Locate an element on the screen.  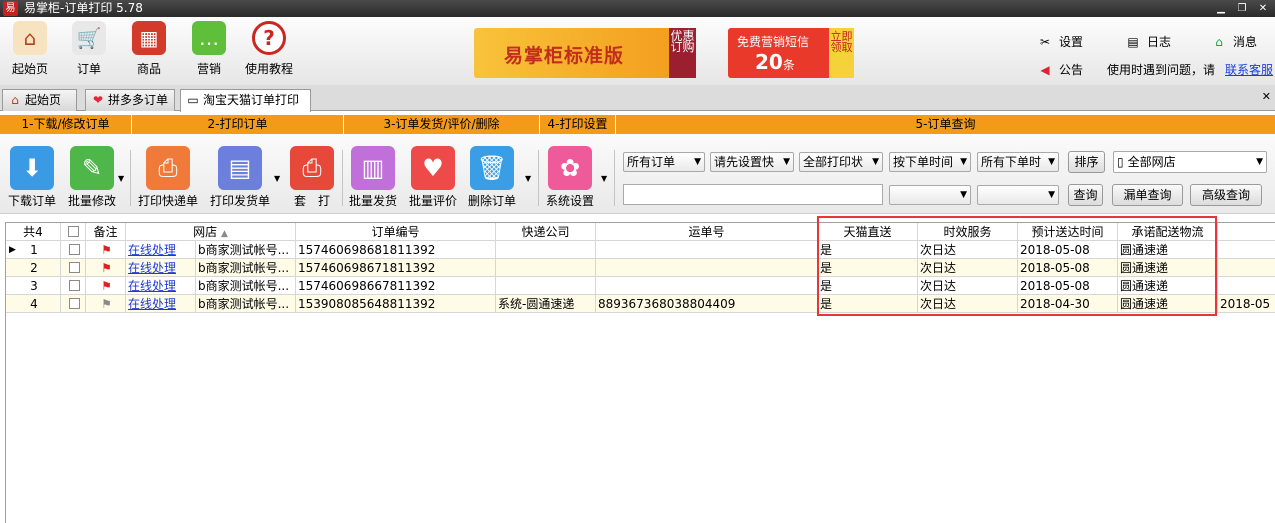
row-number: 4 is located at coordinates (33, 304).